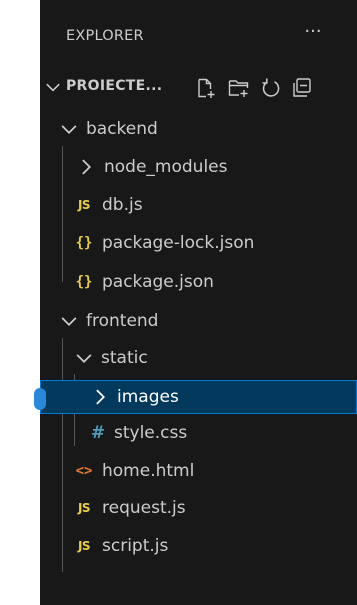 Image resolution: width=357 pixels, height=605 pixels. I want to click on tree-item-label: static, so click(124, 358).